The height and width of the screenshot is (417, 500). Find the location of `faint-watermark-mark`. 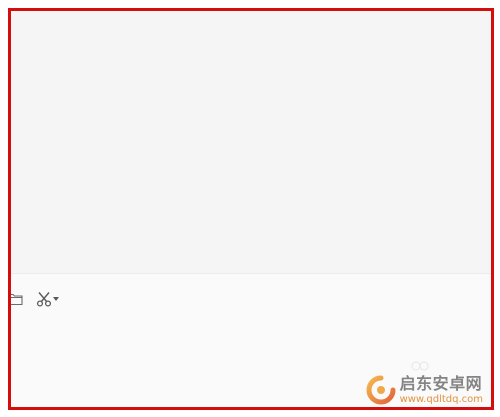

faint-watermark-mark is located at coordinates (420, 366).